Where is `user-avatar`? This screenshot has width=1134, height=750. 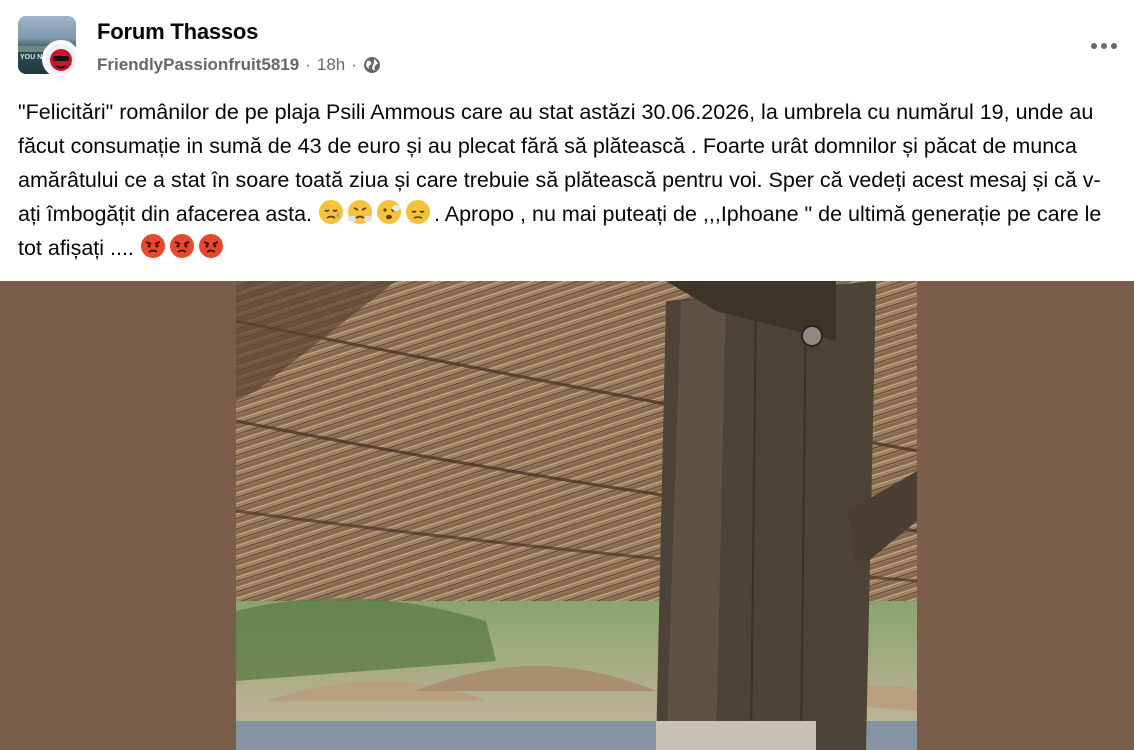
user-avatar is located at coordinates (61, 59).